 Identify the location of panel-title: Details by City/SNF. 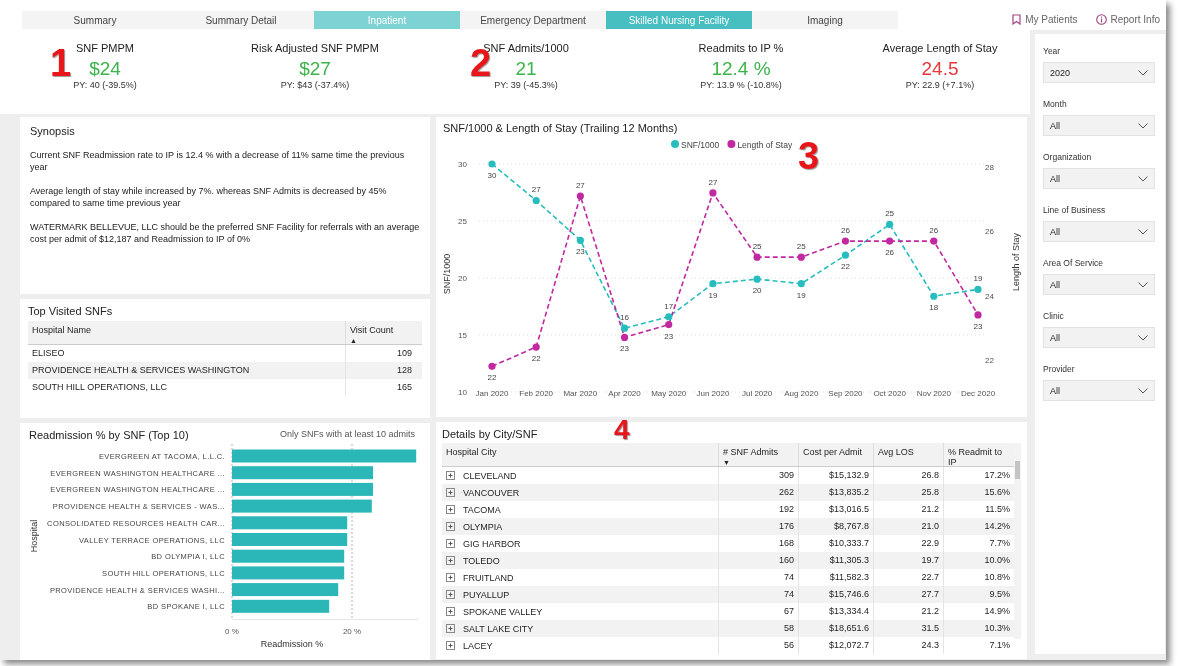
(490, 434).